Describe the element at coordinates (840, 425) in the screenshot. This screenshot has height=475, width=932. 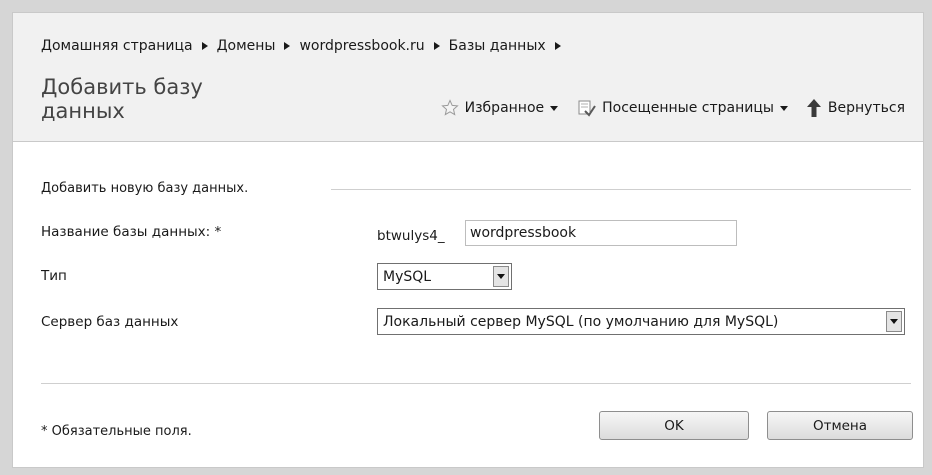
I see `cancel-button: Отмена` at that location.